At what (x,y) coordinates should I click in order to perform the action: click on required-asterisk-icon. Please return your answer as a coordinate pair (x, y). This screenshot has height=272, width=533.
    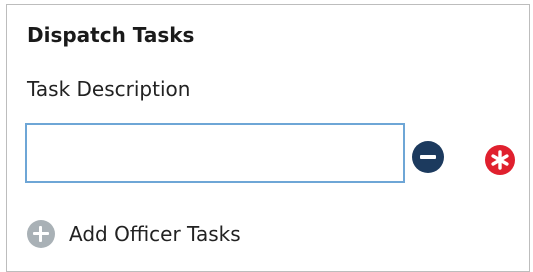
    Looking at the image, I should click on (500, 160).